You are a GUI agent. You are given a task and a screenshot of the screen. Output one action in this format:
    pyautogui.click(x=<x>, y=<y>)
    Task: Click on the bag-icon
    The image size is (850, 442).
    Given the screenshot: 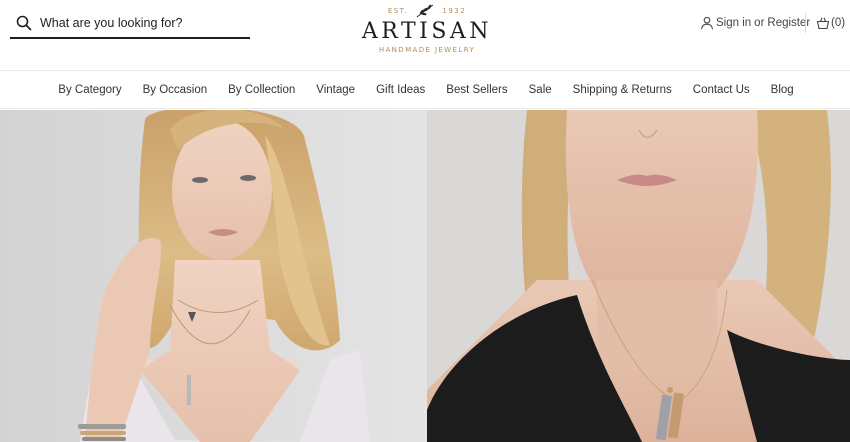 What is the action you would take?
    pyautogui.click(x=823, y=23)
    